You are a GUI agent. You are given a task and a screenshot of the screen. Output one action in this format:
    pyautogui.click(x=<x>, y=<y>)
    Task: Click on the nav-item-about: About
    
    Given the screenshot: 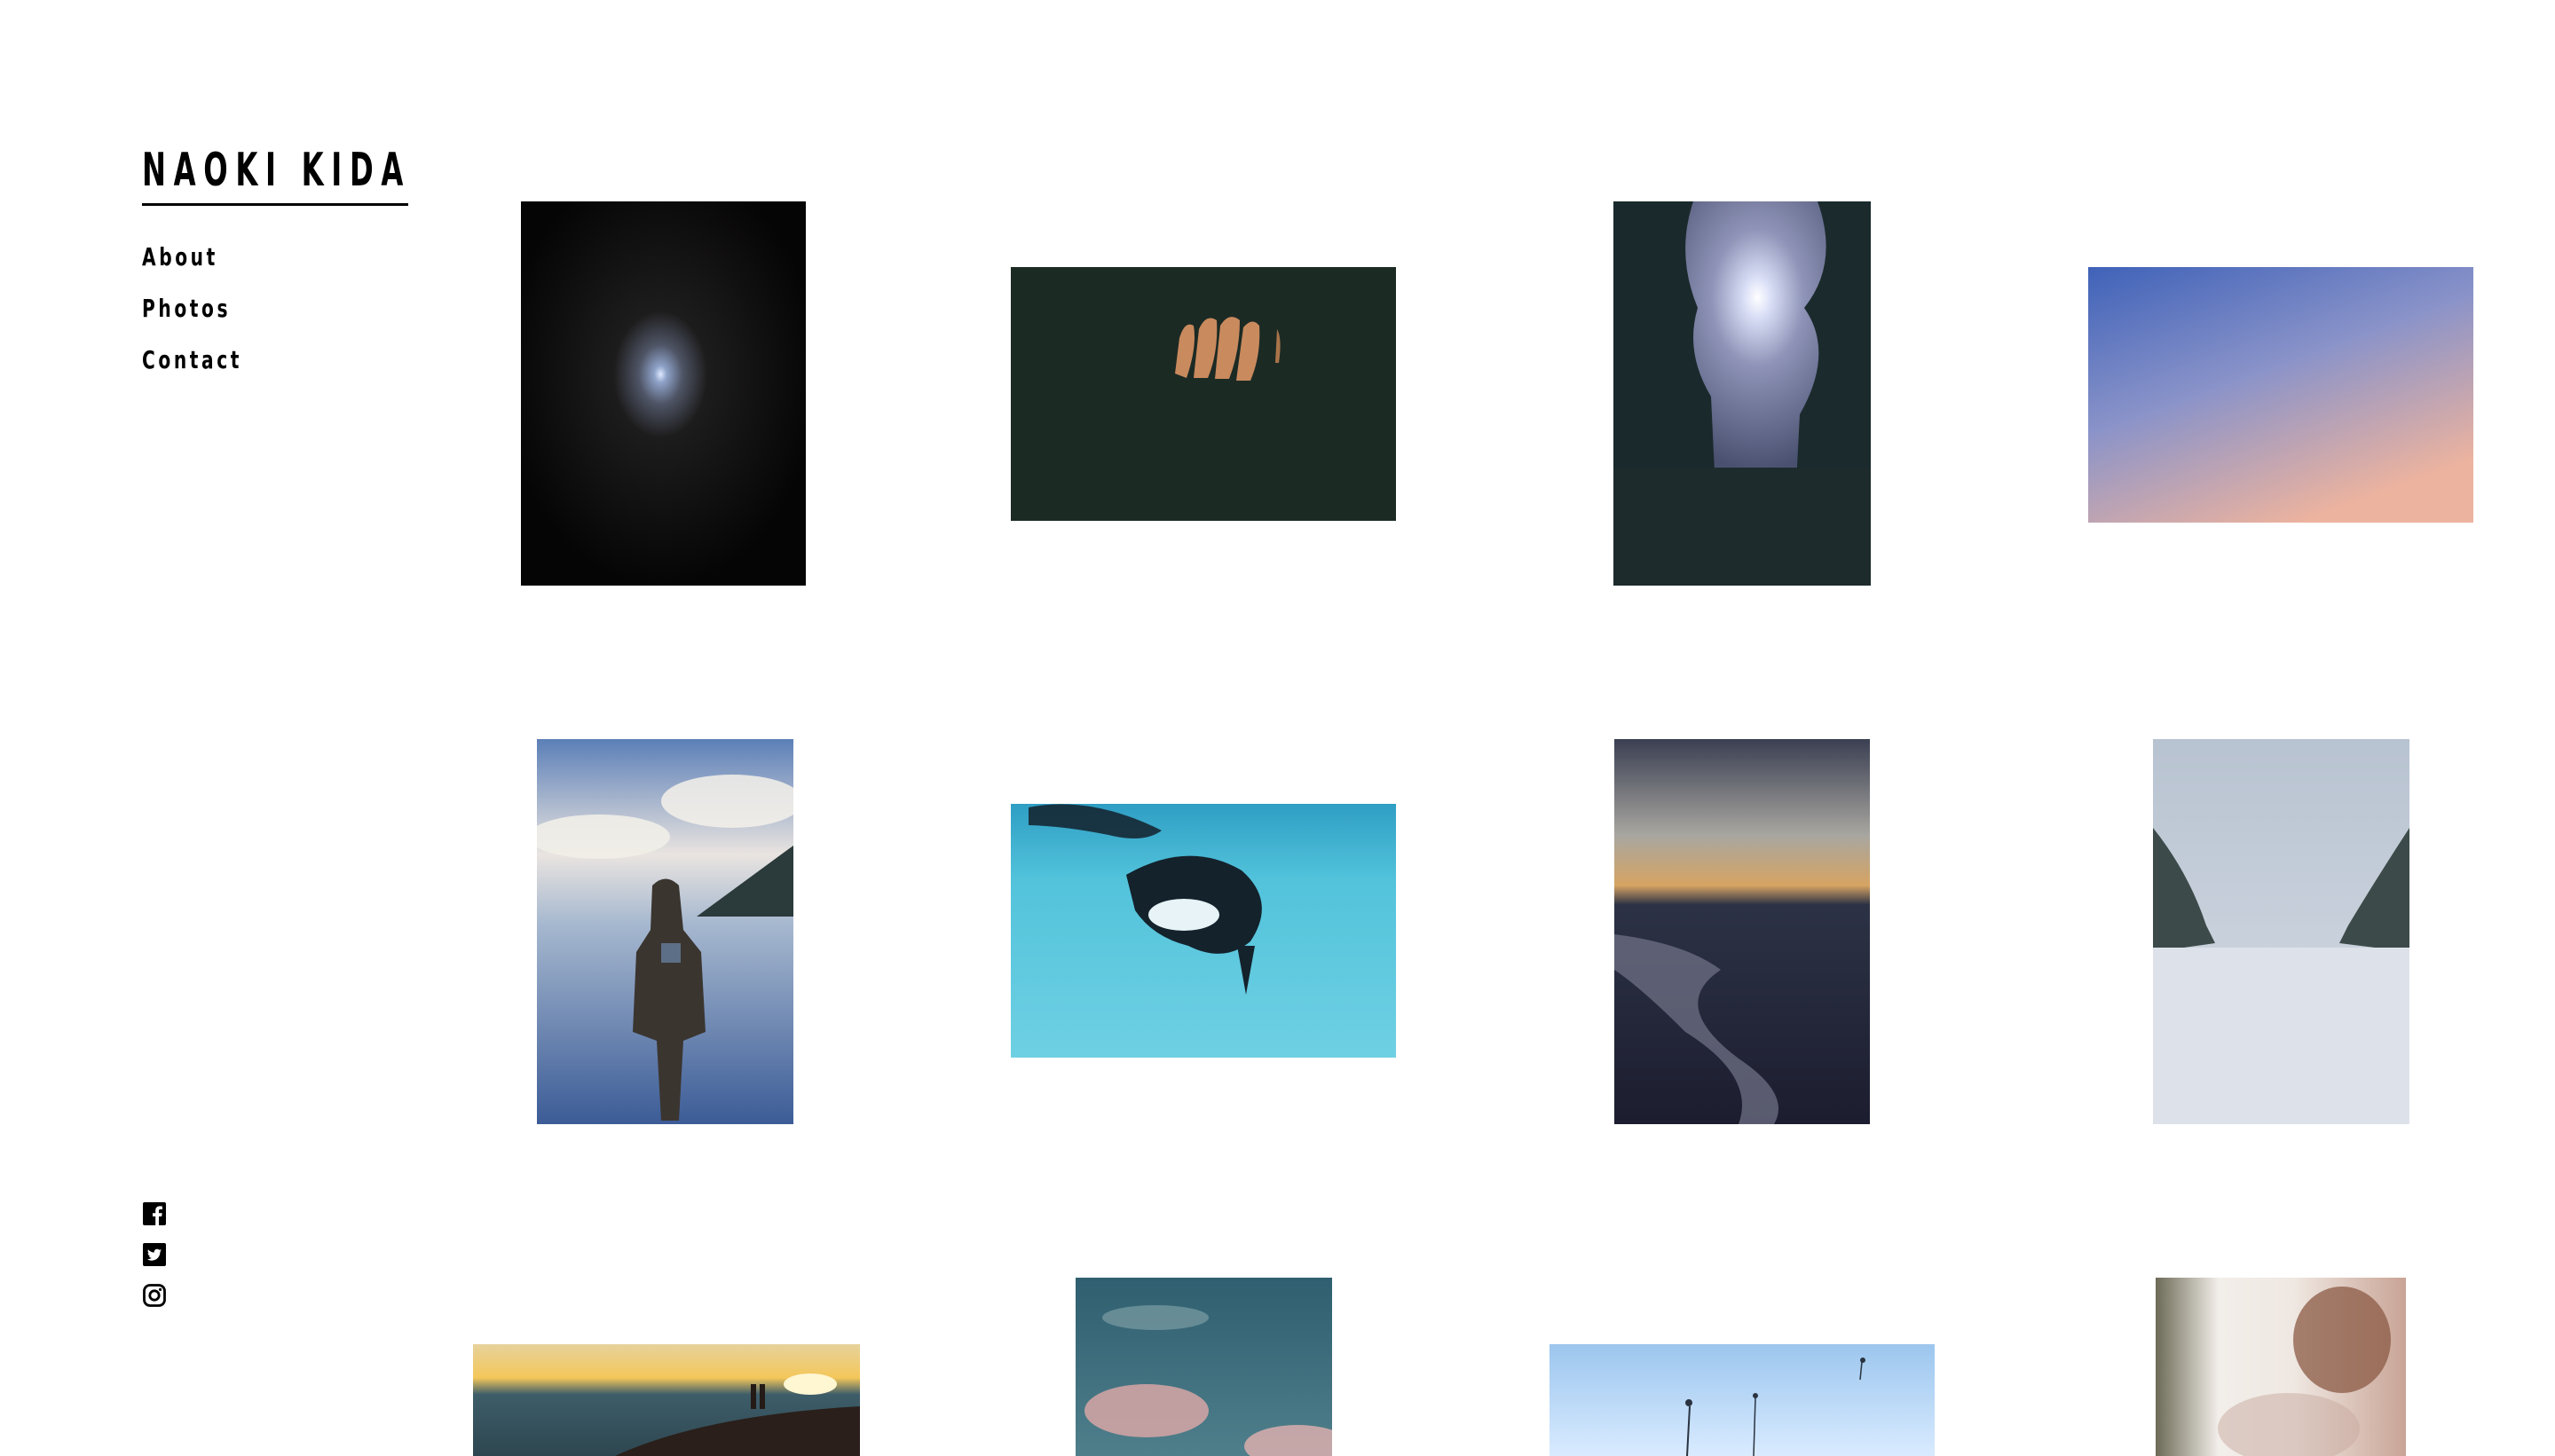 What is the action you would take?
    pyautogui.click(x=238, y=265)
    